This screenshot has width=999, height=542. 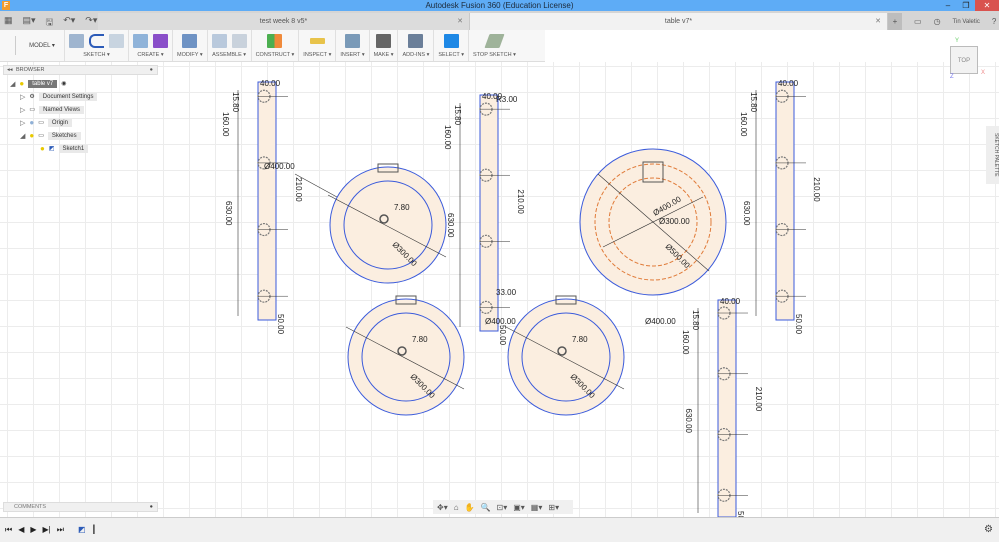 I want to click on measure-icon, so click(x=317, y=41).